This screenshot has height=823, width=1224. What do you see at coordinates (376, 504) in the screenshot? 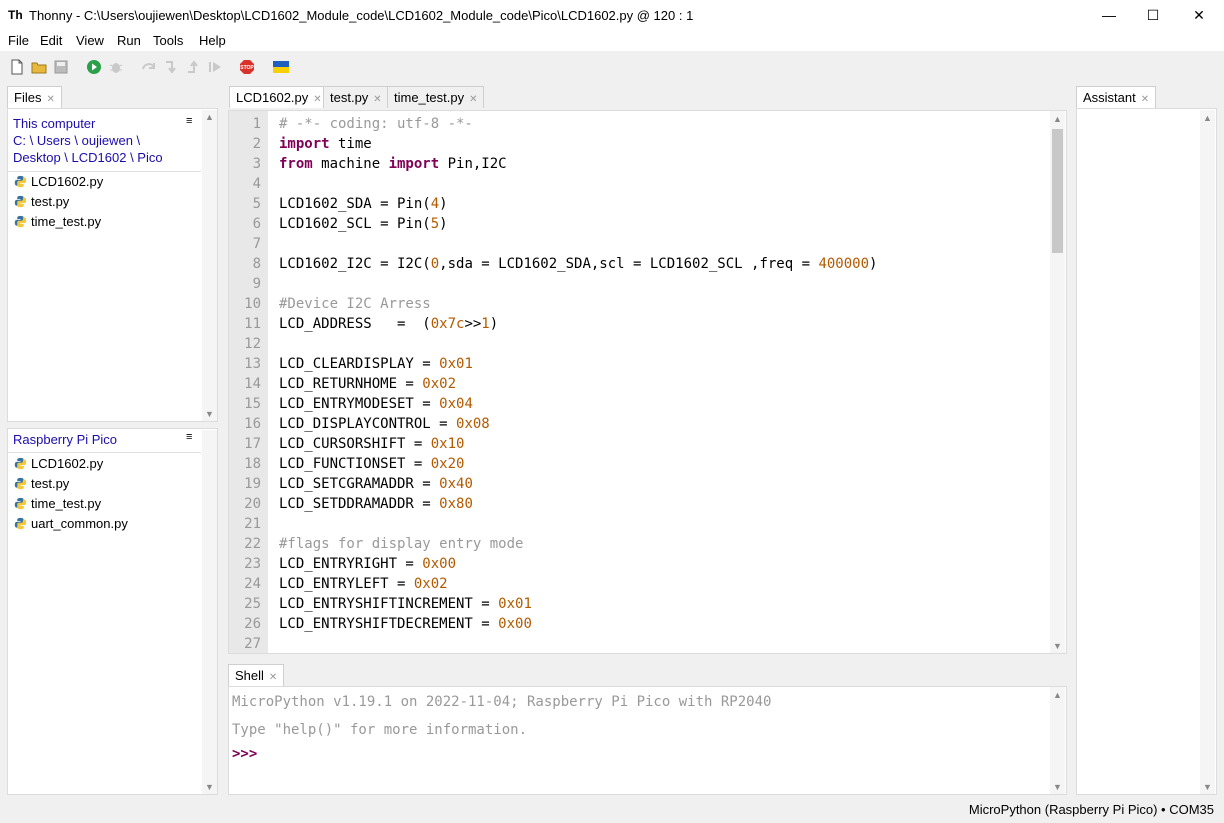
I see `code-line: LCD_SETDDRAMADDR = 0x80` at bounding box center [376, 504].